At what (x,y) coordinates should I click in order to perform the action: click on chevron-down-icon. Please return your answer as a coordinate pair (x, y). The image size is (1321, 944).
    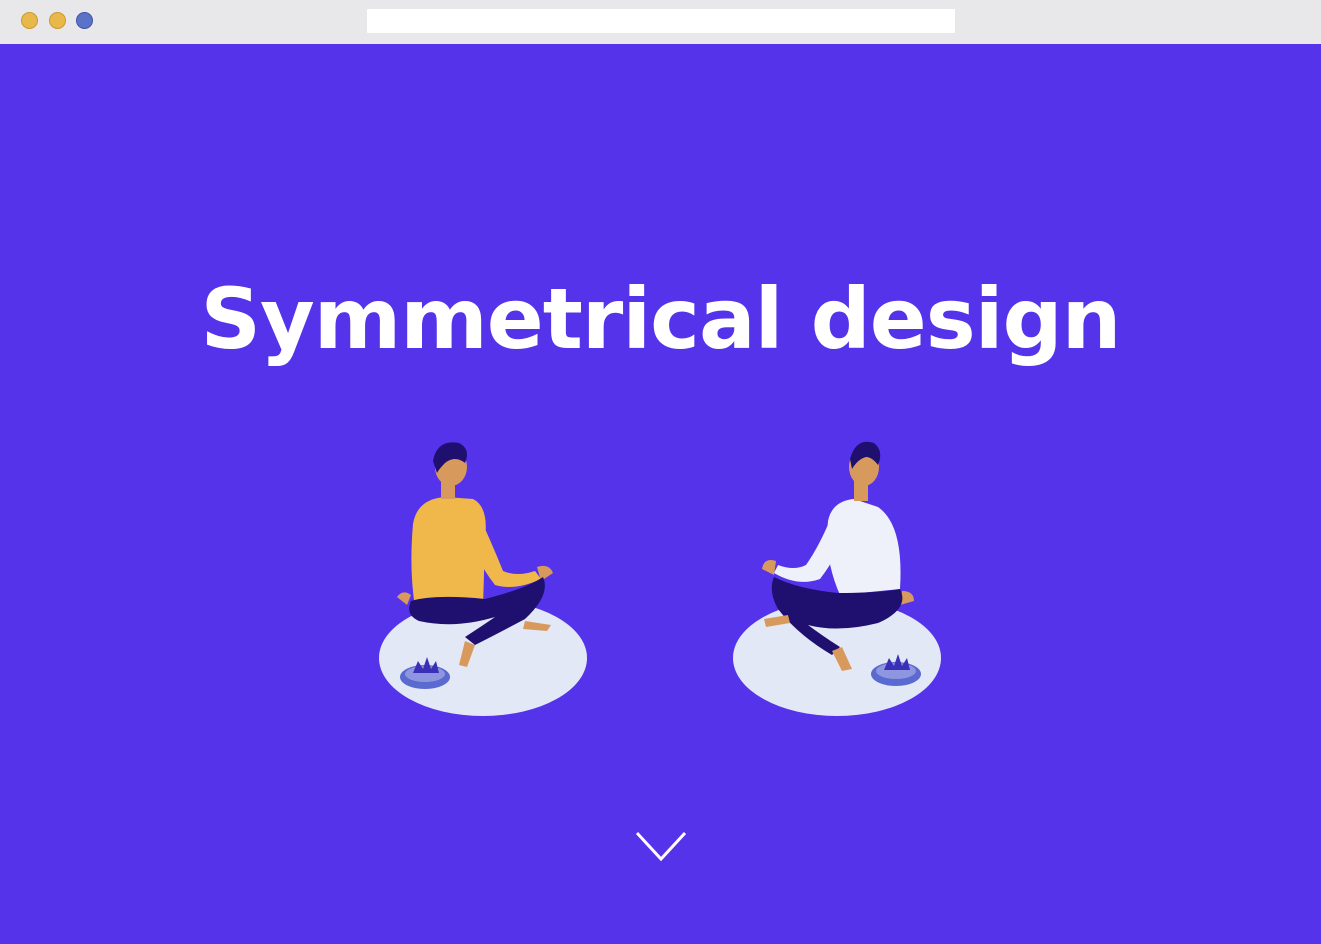
    Looking at the image, I should click on (661, 847).